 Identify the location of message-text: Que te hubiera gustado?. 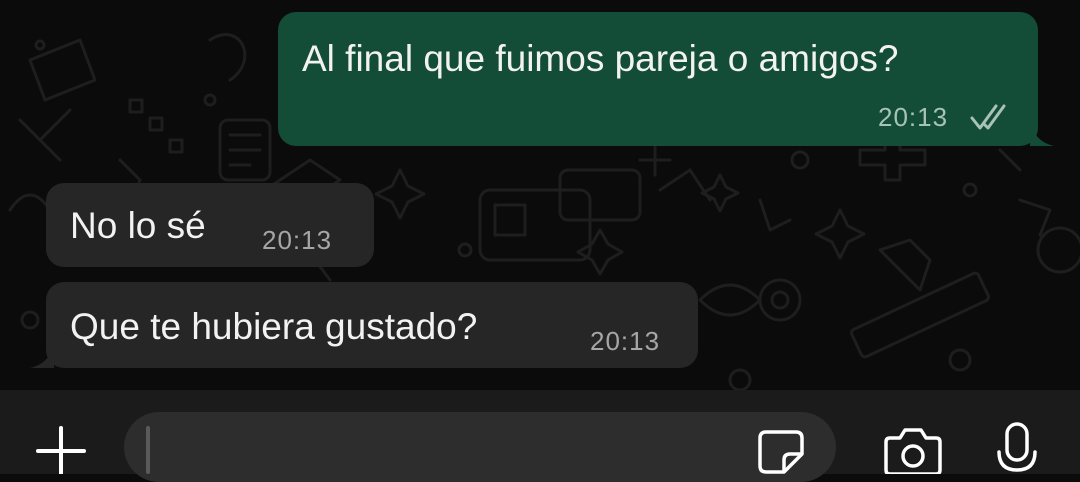
(274, 326).